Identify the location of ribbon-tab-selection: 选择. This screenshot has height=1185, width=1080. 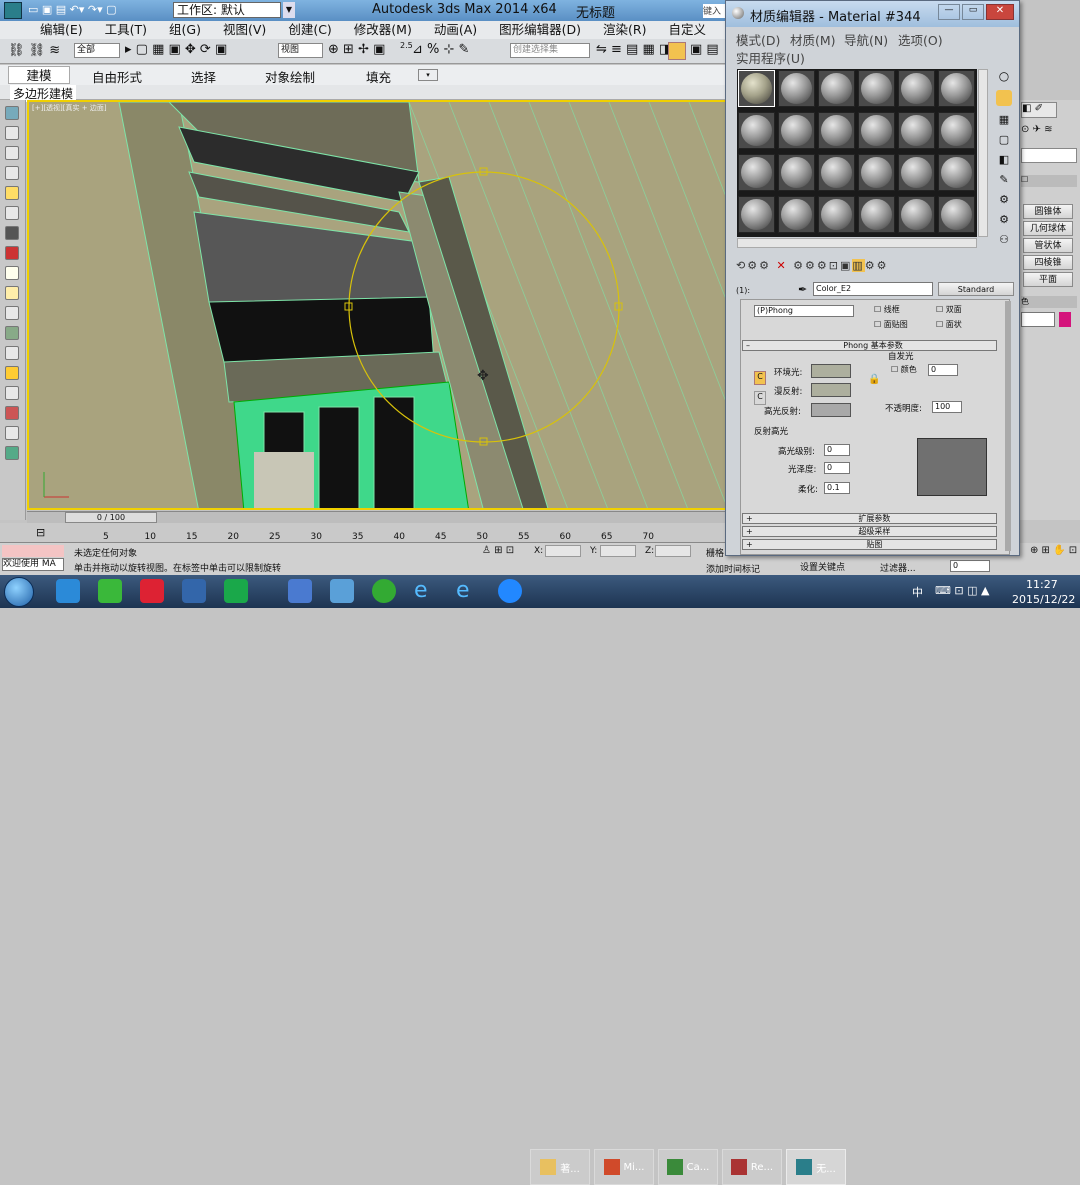
(203, 76).